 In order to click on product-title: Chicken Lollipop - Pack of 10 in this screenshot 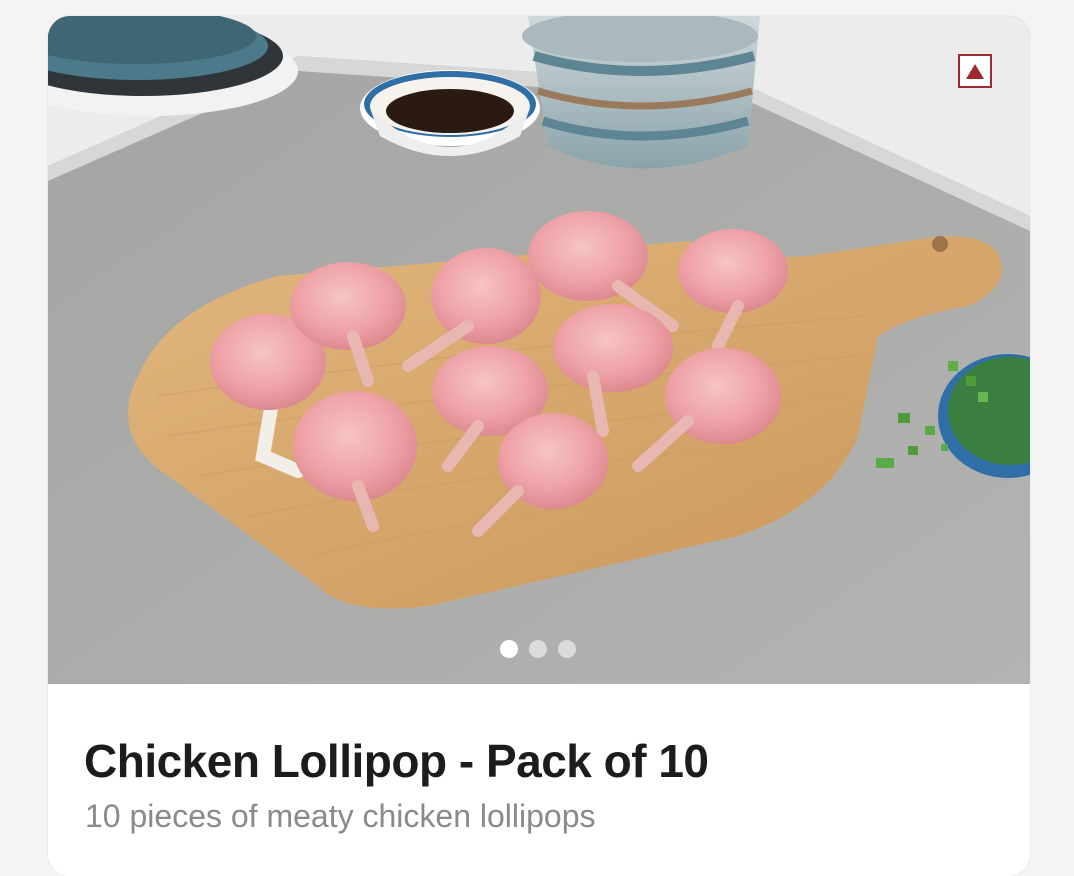, I will do `click(396, 761)`.